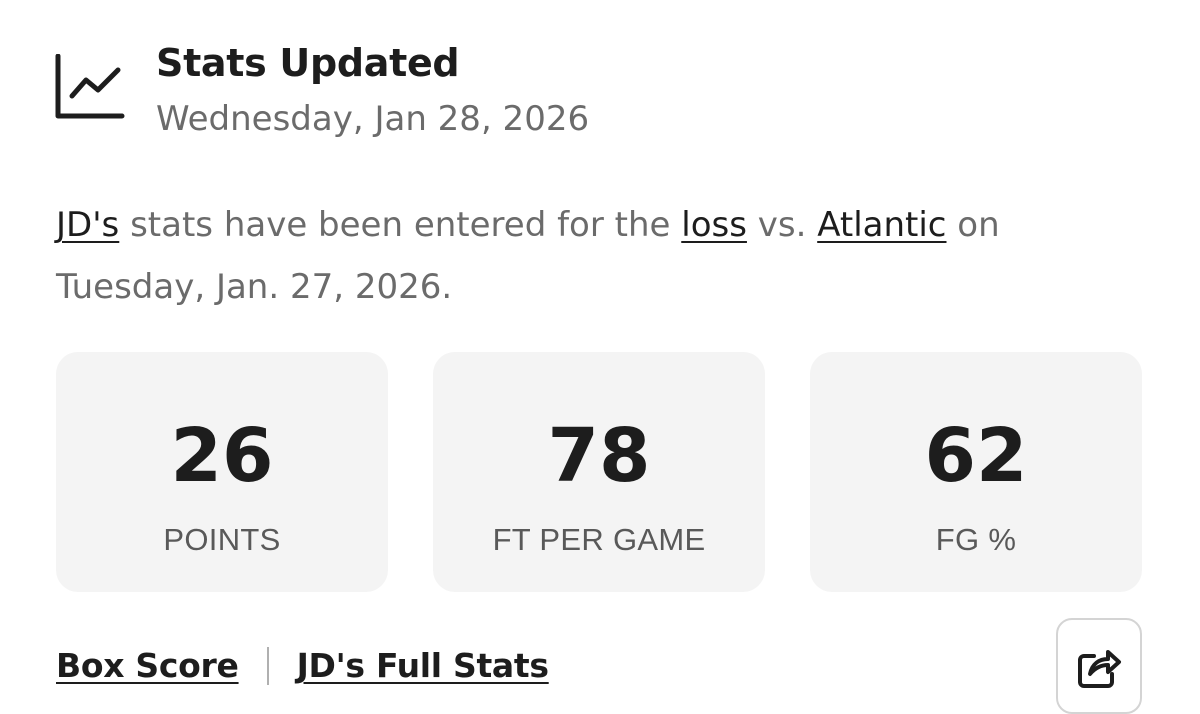  I want to click on stat-label: FT PER GAME, so click(599, 539).